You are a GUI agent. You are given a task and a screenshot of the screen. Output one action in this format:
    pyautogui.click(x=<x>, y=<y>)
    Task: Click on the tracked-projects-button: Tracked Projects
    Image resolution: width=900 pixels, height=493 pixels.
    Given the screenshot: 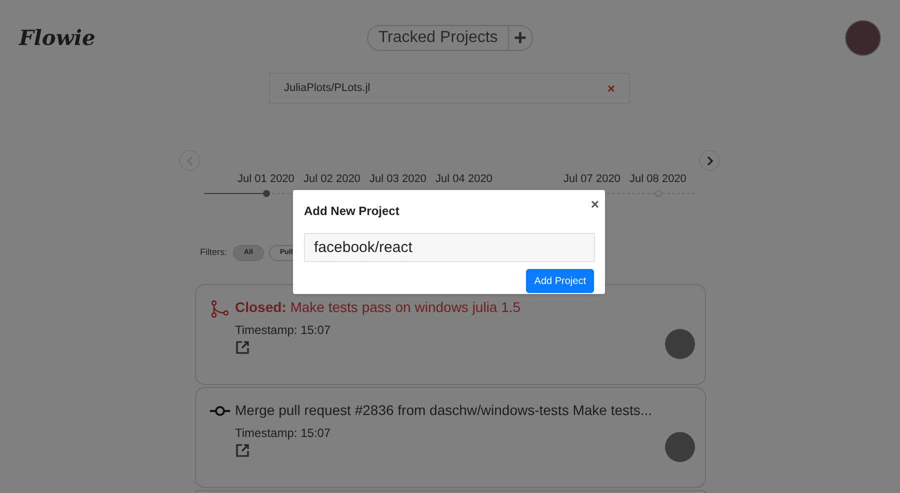 What is the action you would take?
    pyautogui.click(x=438, y=38)
    